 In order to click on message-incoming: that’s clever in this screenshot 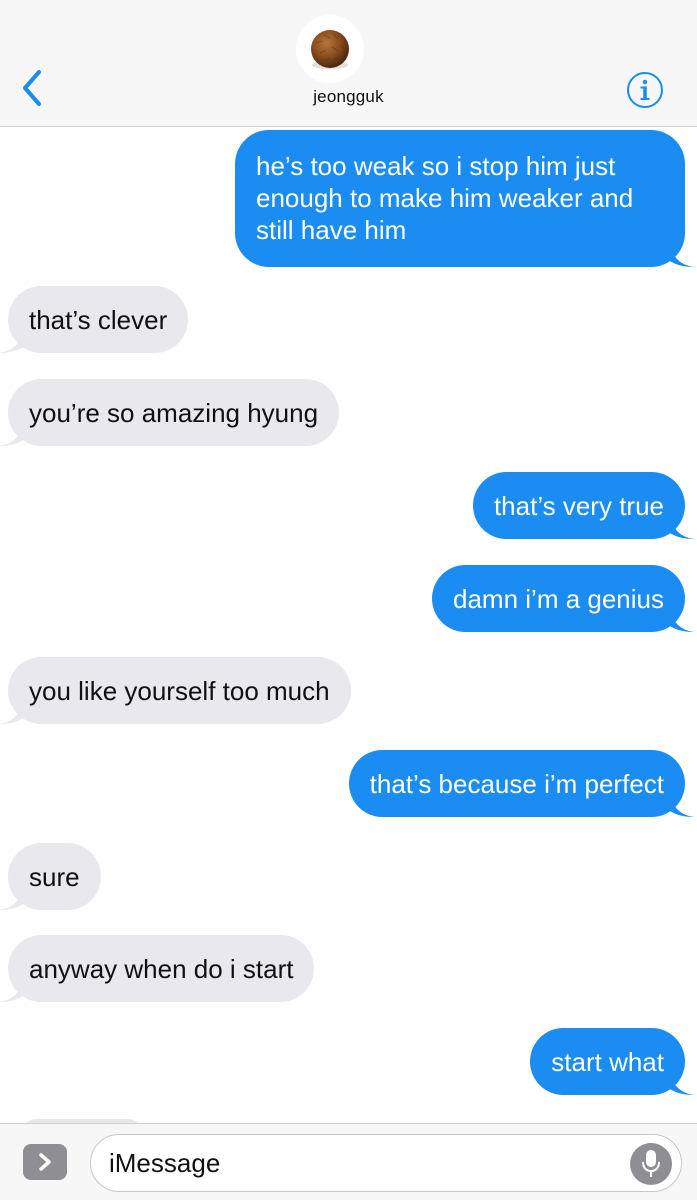, I will do `click(94, 319)`.